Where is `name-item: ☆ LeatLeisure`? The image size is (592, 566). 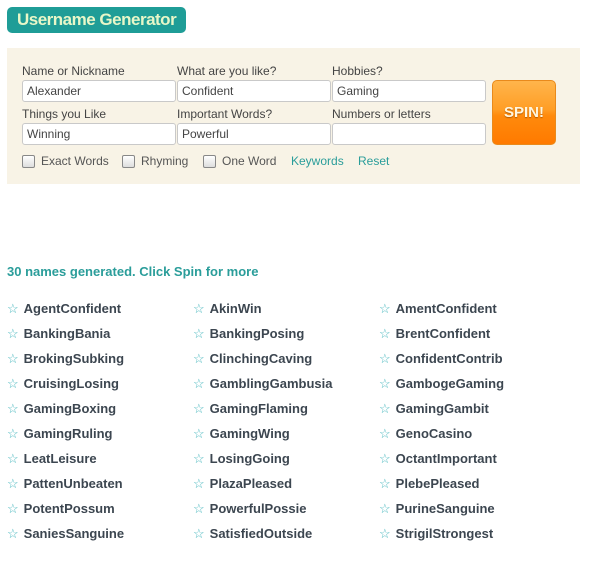
name-item: ☆ LeatLeisure is located at coordinates (65, 458).